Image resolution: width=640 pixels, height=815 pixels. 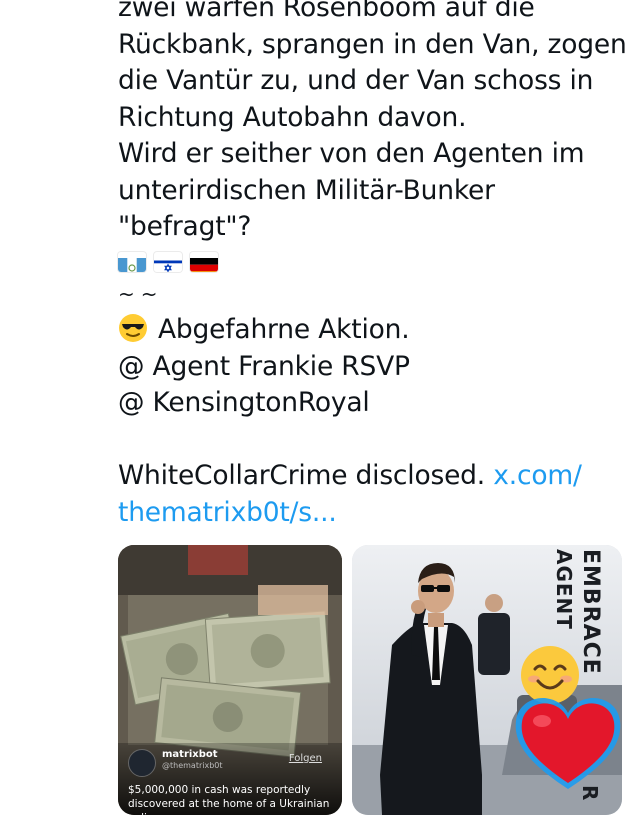 What do you see at coordinates (302, 475) in the screenshot?
I see `disclosed-text: WhiteCollarCrime disclosed.` at bounding box center [302, 475].